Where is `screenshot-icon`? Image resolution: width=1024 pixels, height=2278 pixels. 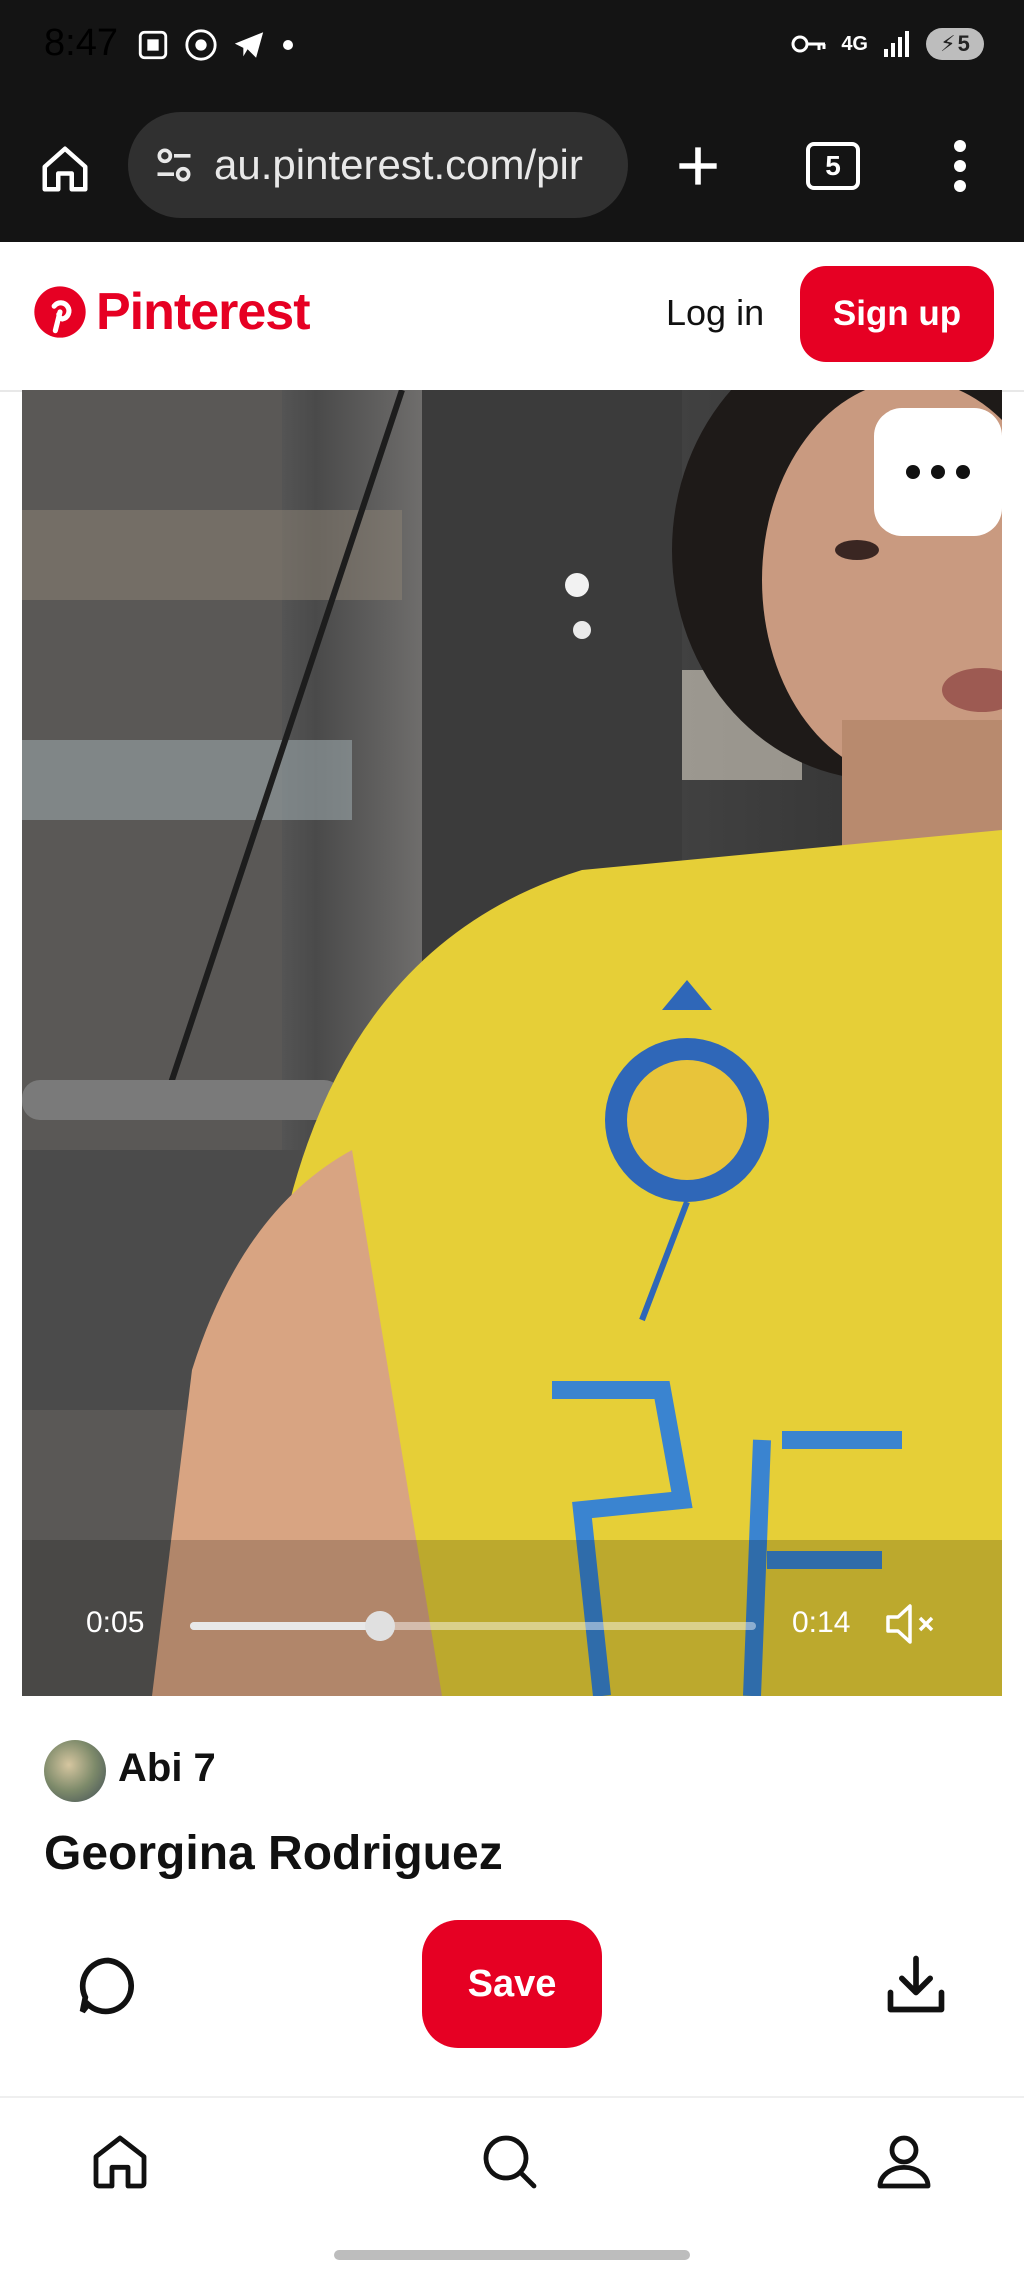 screenshot-icon is located at coordinates (153, 45).